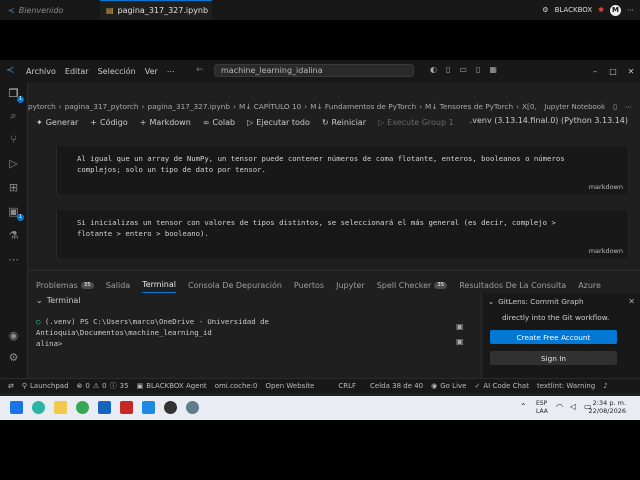 Image resolution: width=640 pixels, height=480 pixels. Describe the element at coordinates (347, 386) in the screenshot. I see `eol-item: CRLF` at that location.